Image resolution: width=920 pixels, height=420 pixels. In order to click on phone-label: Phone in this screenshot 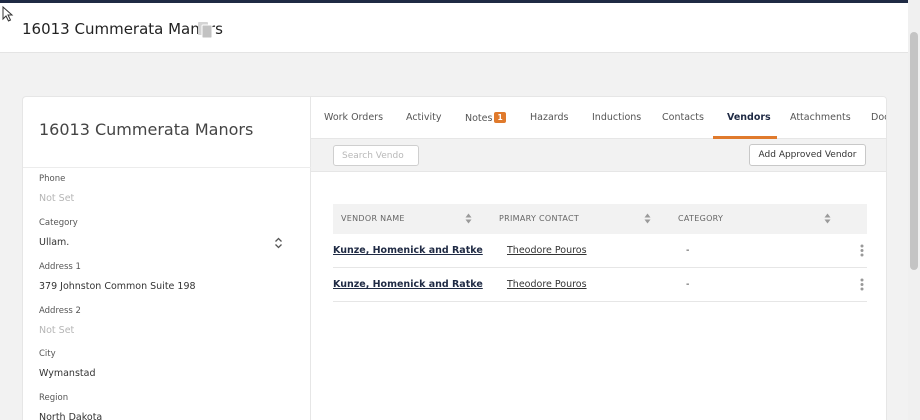, I will do `click(52, 179)`.